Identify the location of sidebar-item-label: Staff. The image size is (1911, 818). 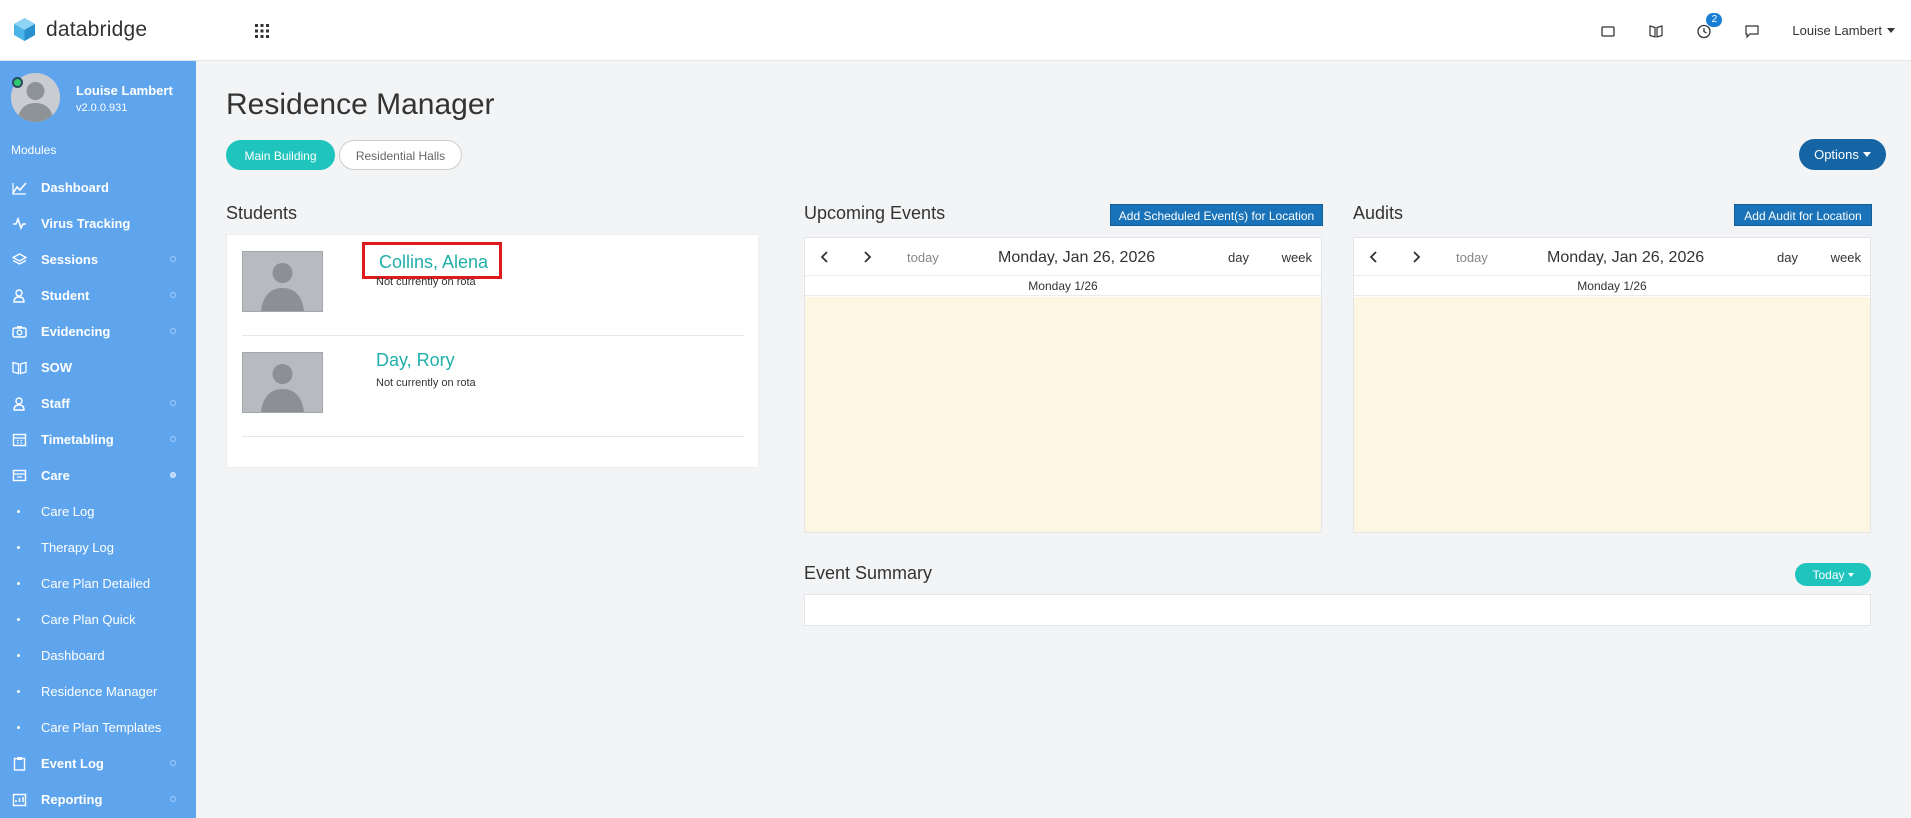
(55, 403).